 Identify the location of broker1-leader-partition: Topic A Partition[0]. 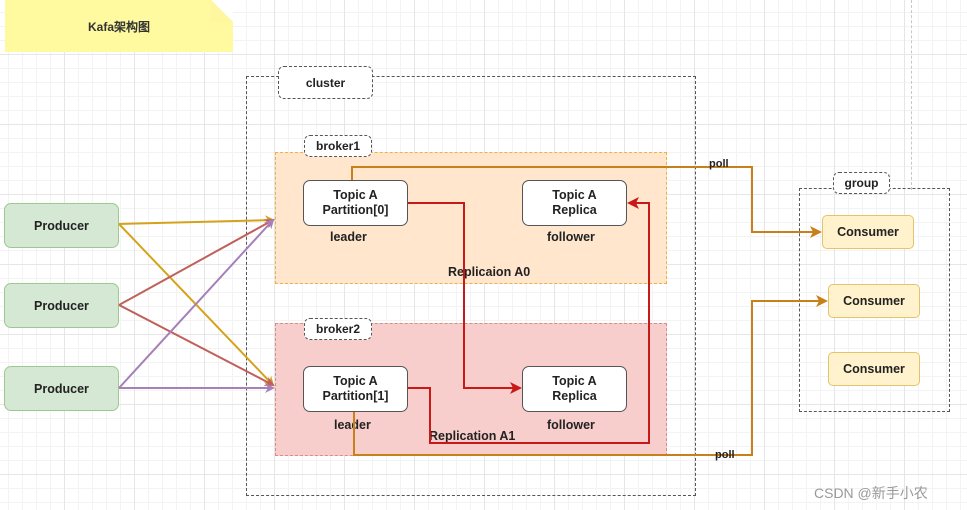
(355, 203).